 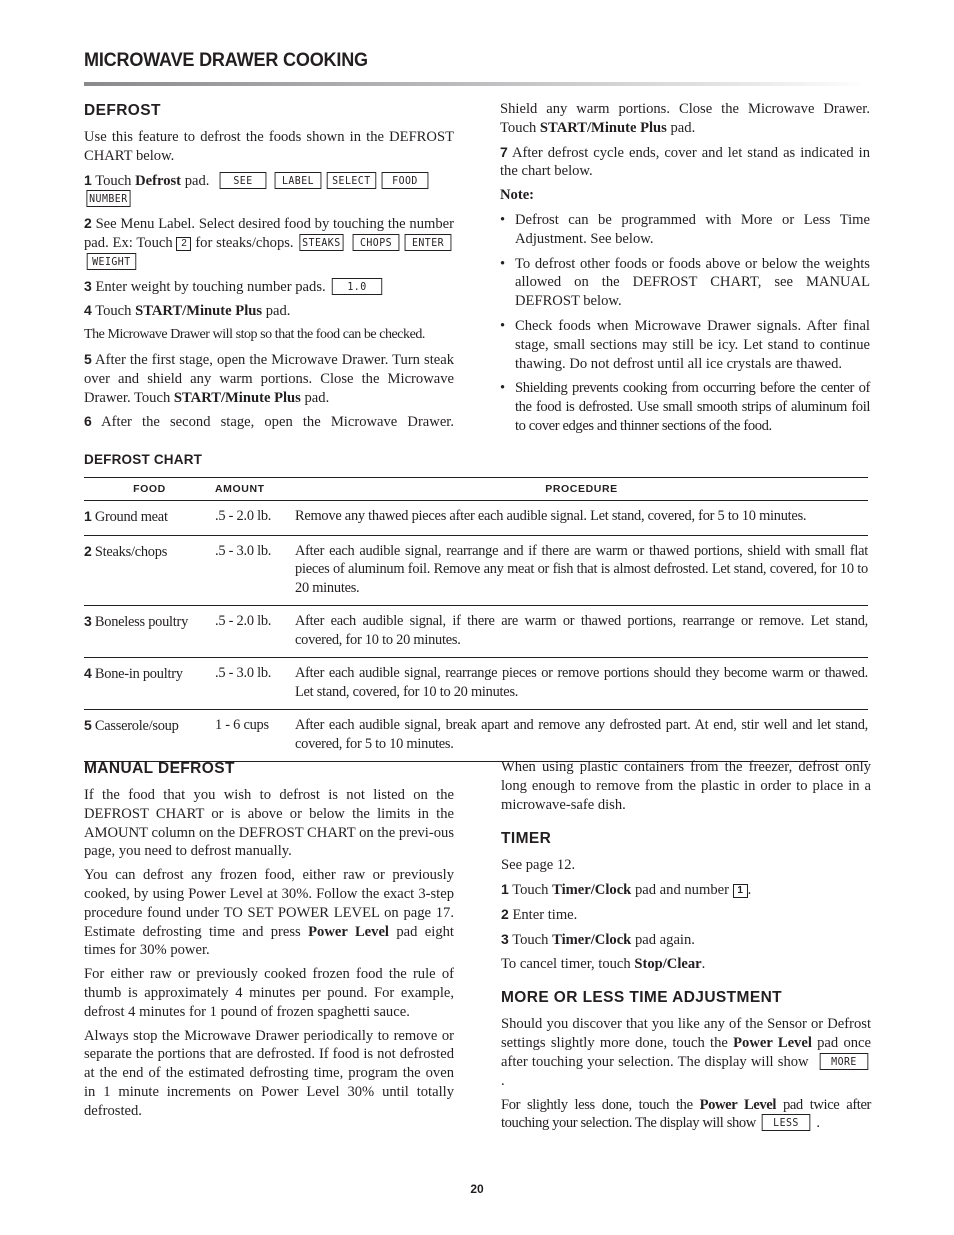 What do you see at coordinates (149, 631) in the screenshot?
I see `cell-food: 3 Boneless poultry` at bounding box center [149, 631].